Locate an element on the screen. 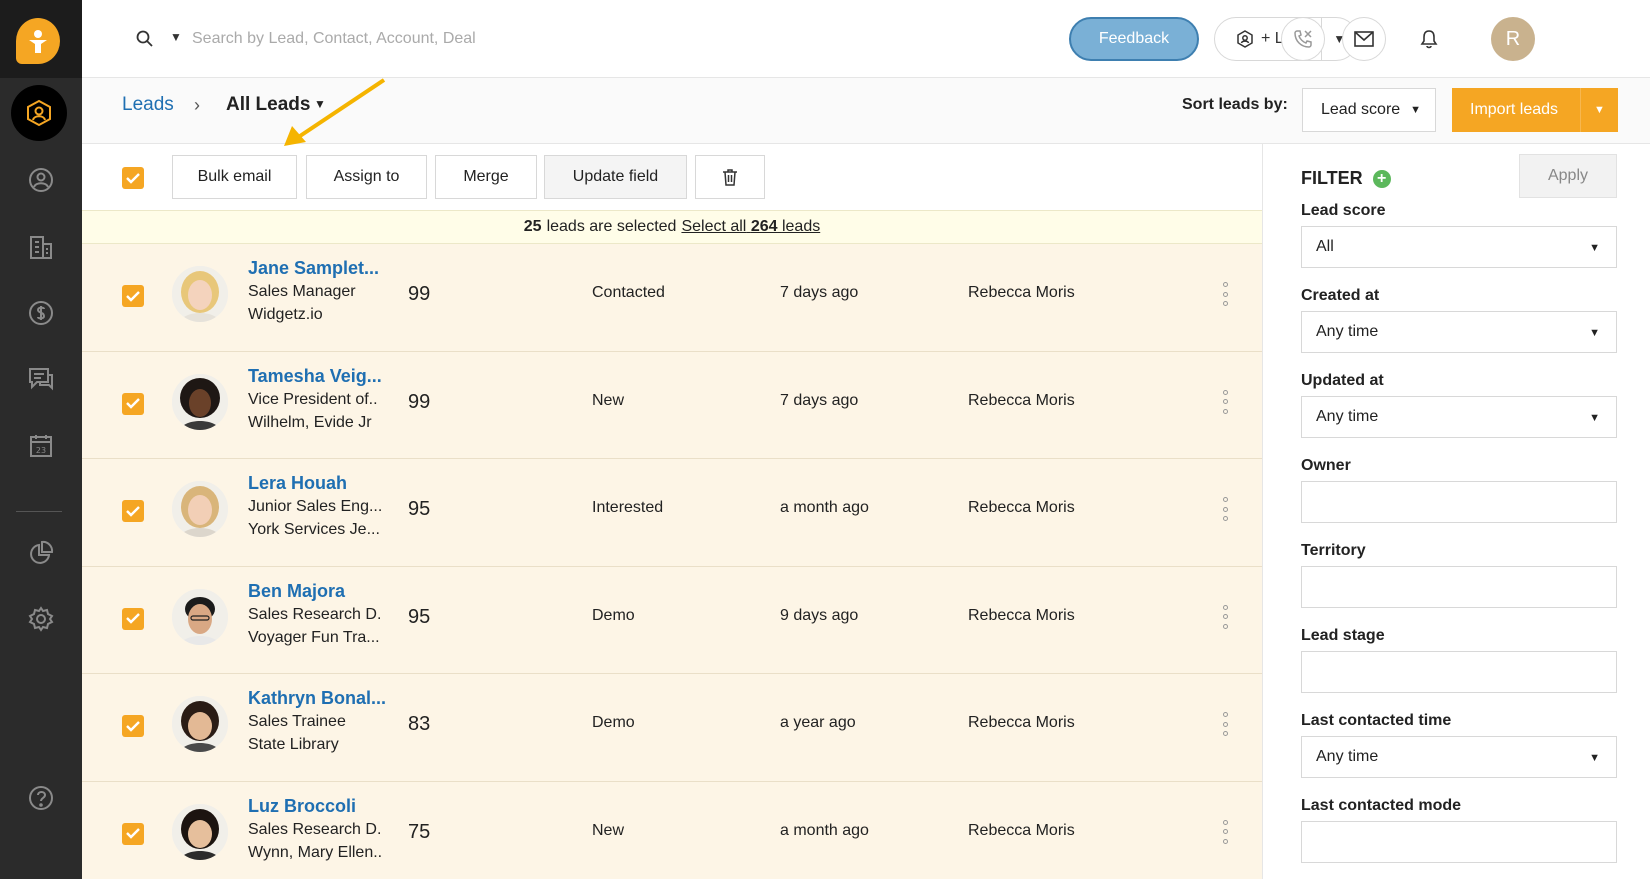 The height and width of the screenshot is (879, 1650). bulk-action-bar: Bulk email Assign to Merge Update field is located at coordinates (672, 177).